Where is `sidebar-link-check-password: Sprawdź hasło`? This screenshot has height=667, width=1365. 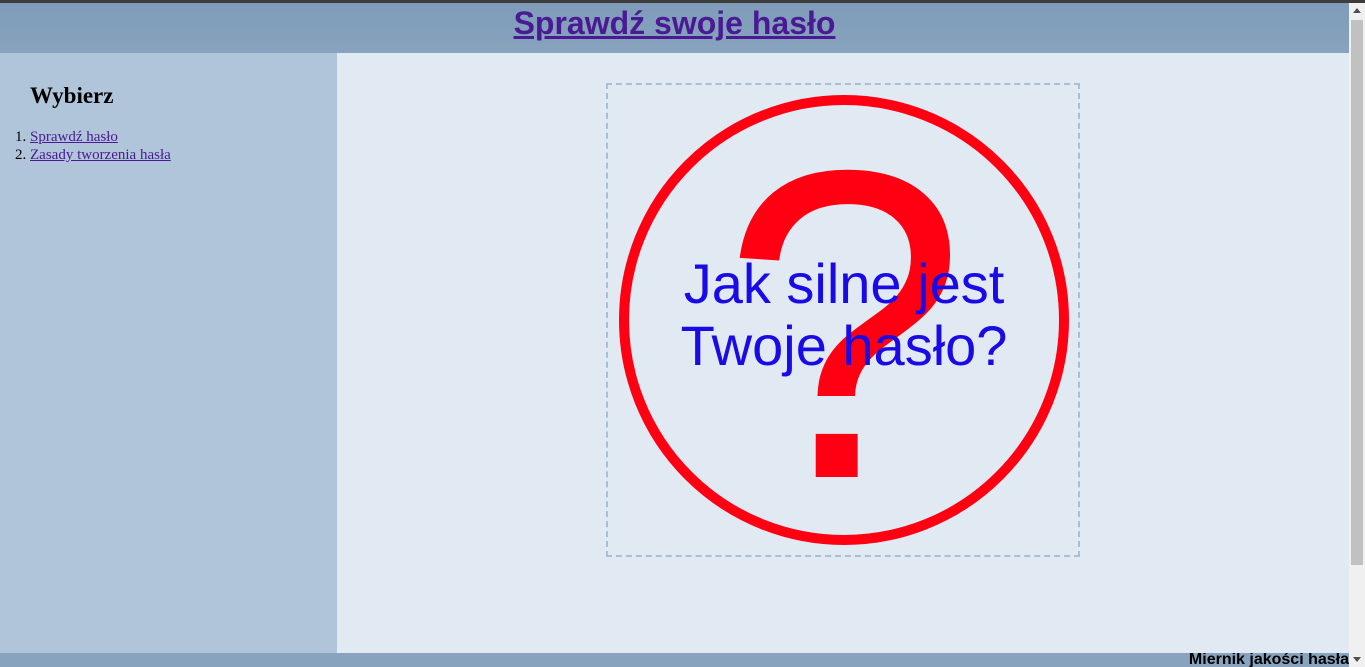
sidebar-link-check-password: Sprawdź hasło is located at coordinates (74, 137).